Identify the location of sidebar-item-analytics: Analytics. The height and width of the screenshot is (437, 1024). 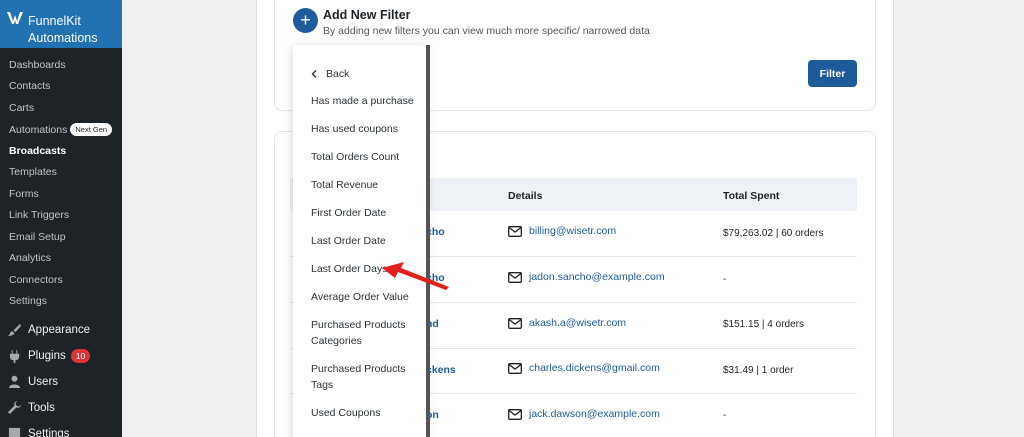
(30, 258).